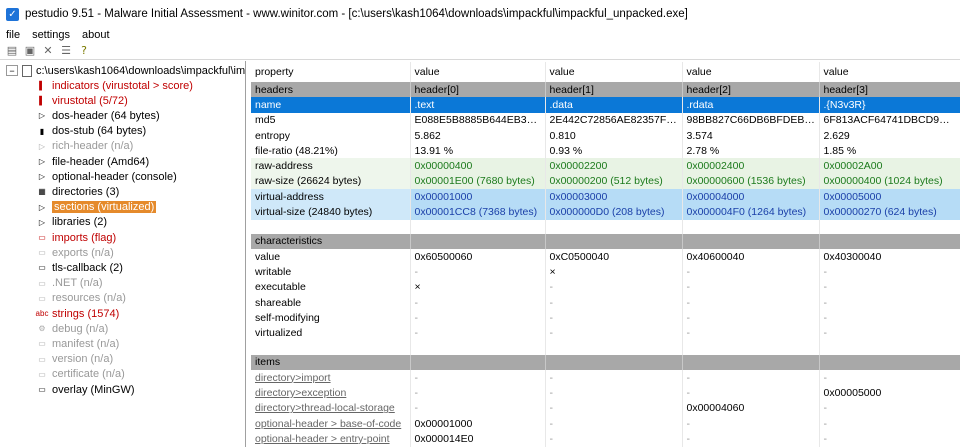  What do you see at coordinates (889, 181) in the screenshot?
I see `value-cell: 0x00000400 (1024 bytes)` at bounding box center [889, 181].